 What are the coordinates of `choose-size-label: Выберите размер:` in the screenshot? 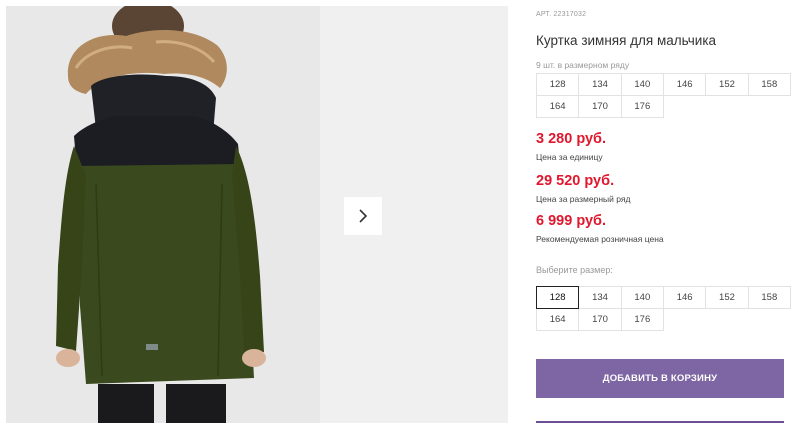 It's located at (574, 270).